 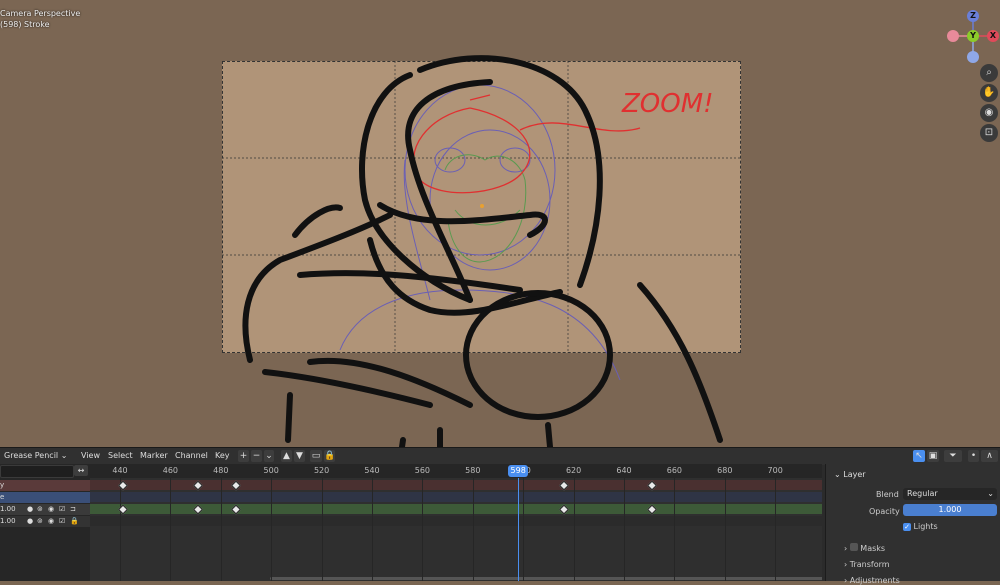 I want to click on menu-view: View, so click(x=90, y=455).